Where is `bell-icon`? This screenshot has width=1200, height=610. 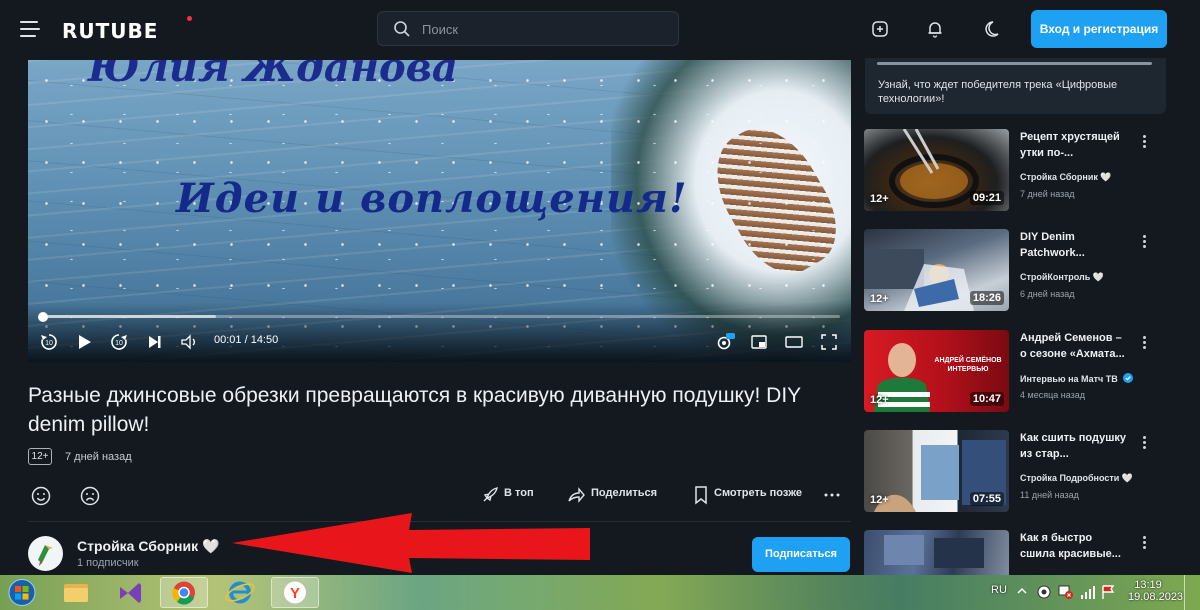
bell-icon is located at coordinates (935, 29).